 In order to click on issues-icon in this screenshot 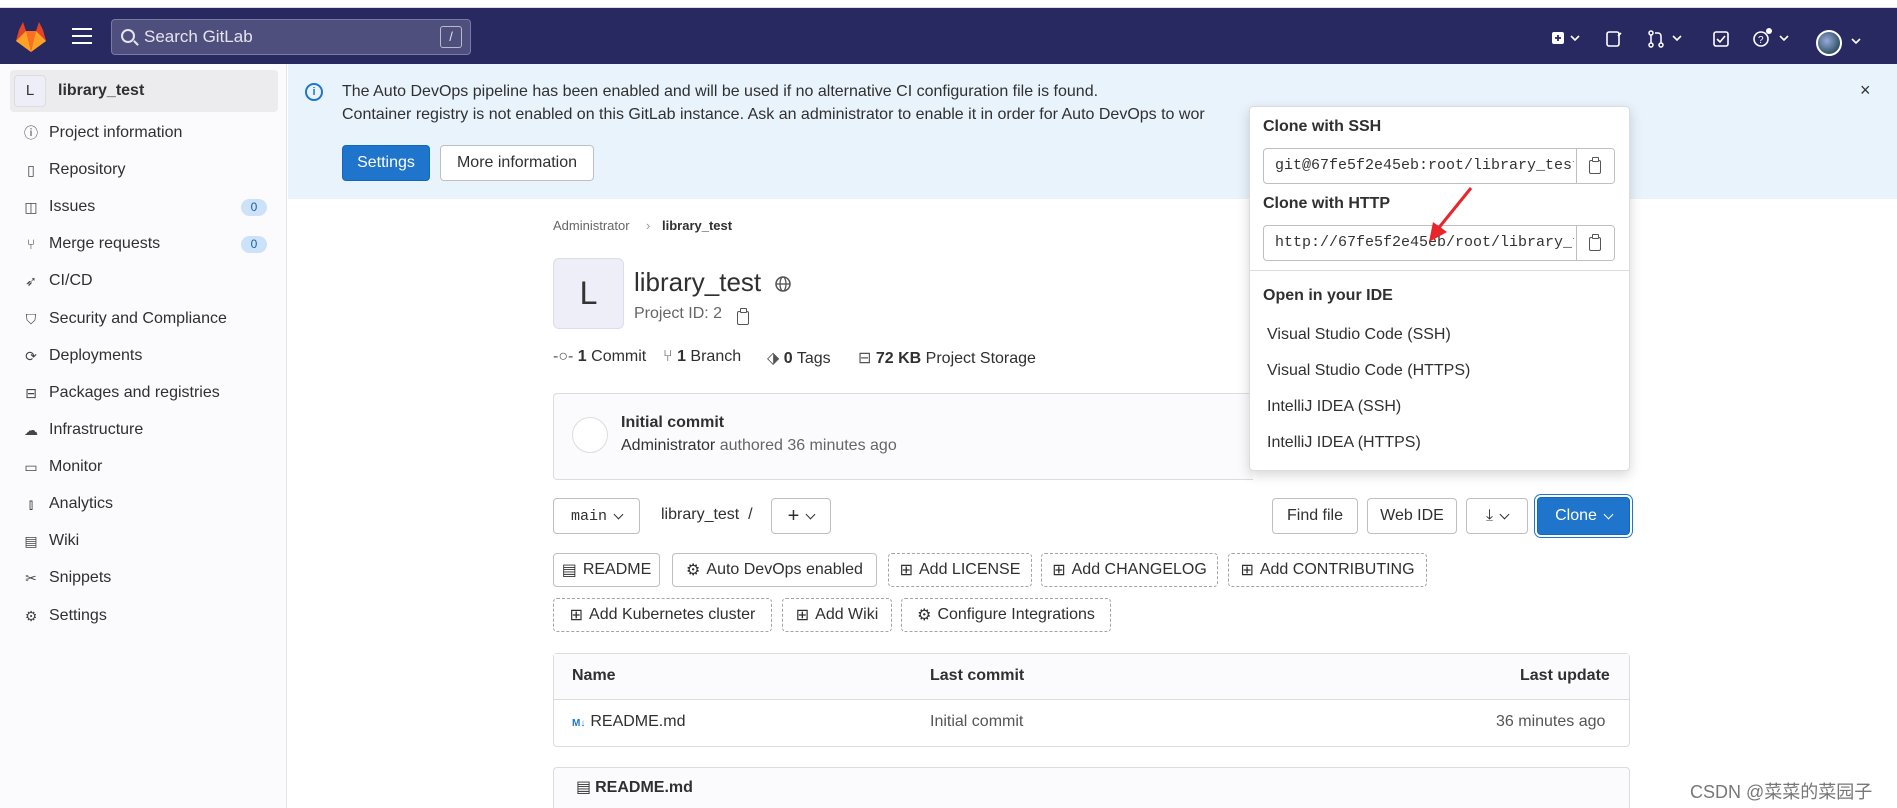, I will do `click(1614, 39)`.